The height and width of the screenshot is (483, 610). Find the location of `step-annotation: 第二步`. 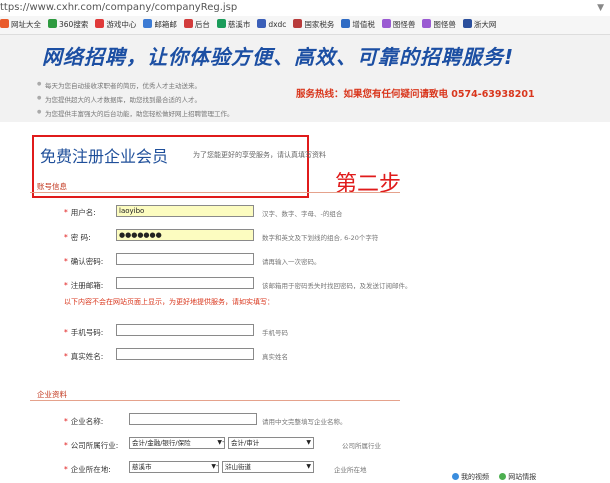

step-annotation: 第二步 is located at coordinates (368, 184).